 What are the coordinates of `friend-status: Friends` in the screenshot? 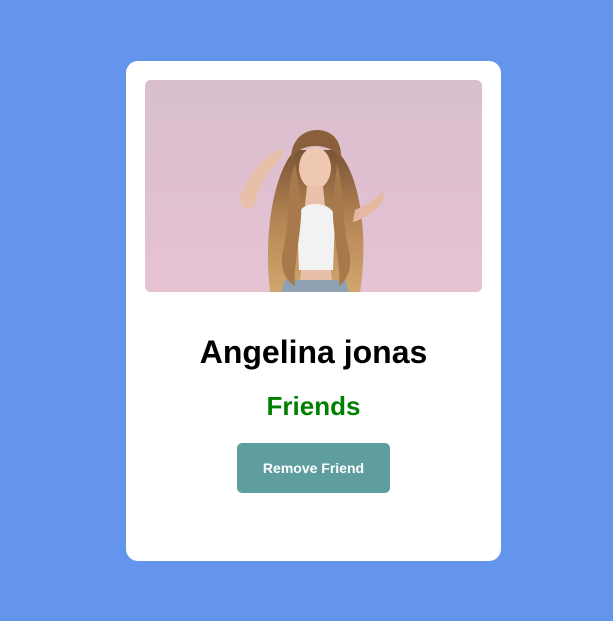 It's located at (313, 406).